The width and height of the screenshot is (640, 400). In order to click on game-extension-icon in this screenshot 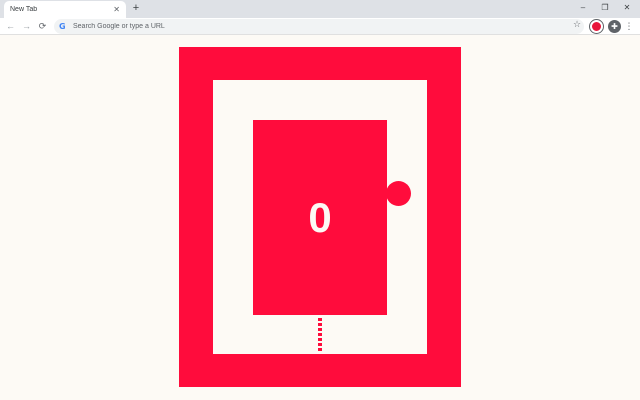, I will do `click(596, 26)`.